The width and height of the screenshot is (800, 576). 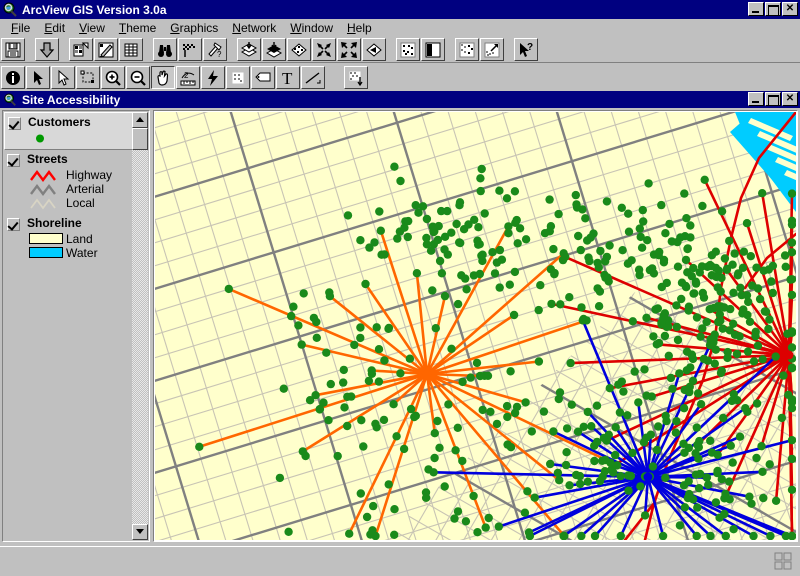 I want to click on minimize-button, so click(x=756, y=9).